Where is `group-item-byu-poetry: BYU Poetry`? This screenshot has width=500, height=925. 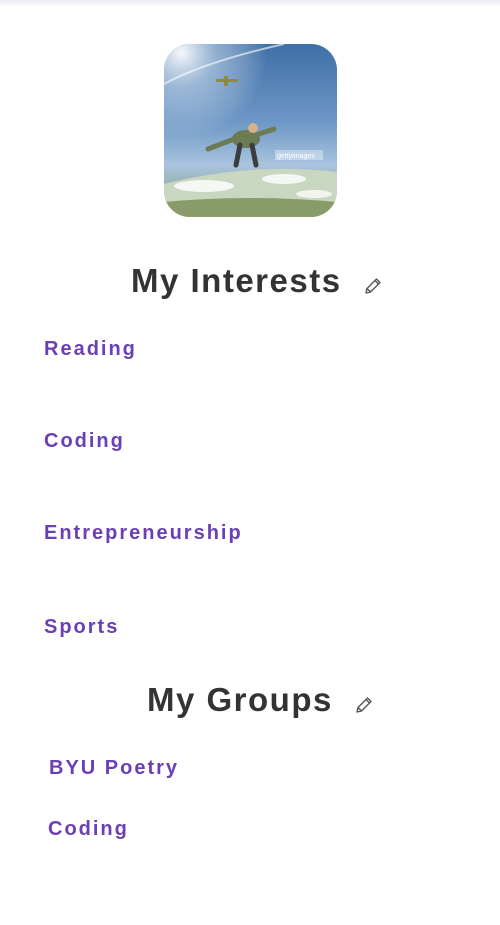 group-item-byu-poetry: BYU Poetry is located at coordinates (114, 768).